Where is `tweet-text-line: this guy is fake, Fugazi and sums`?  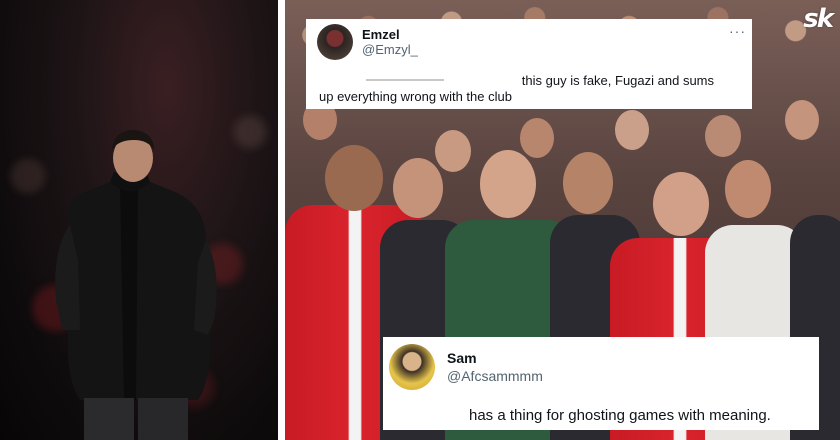 tweet-text-line: this guy is fake, Fugazi and sums is located at coordinates (617, 80).